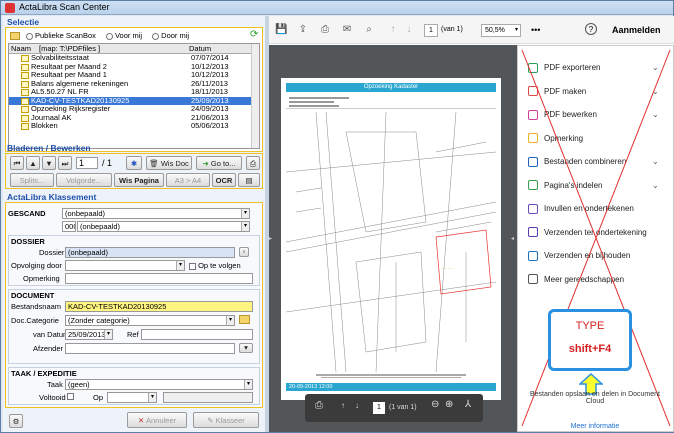 The width and height of the screenshot is (674, 433). What do you see at coordinates (391, 377) in the screenshot?
I see `doc-notice` at bounding box center [391, 377].